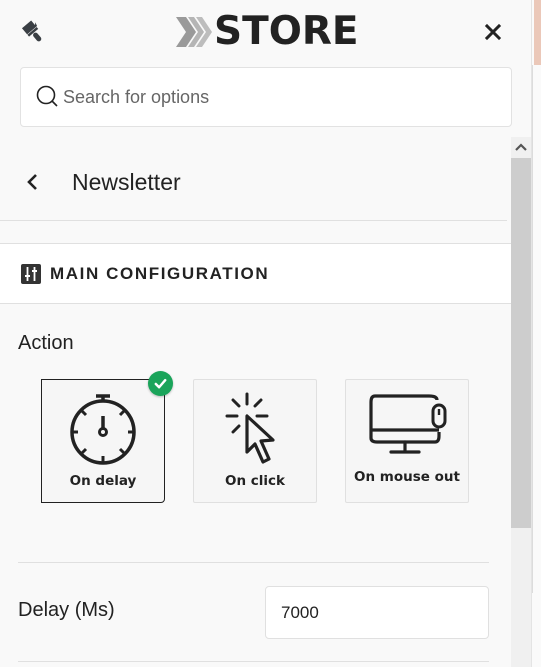 This screenshot has width=541, height=667. Describe the element at coordinates (194, 32) in the screenshot. I see `logo-mark-icon` at that location.